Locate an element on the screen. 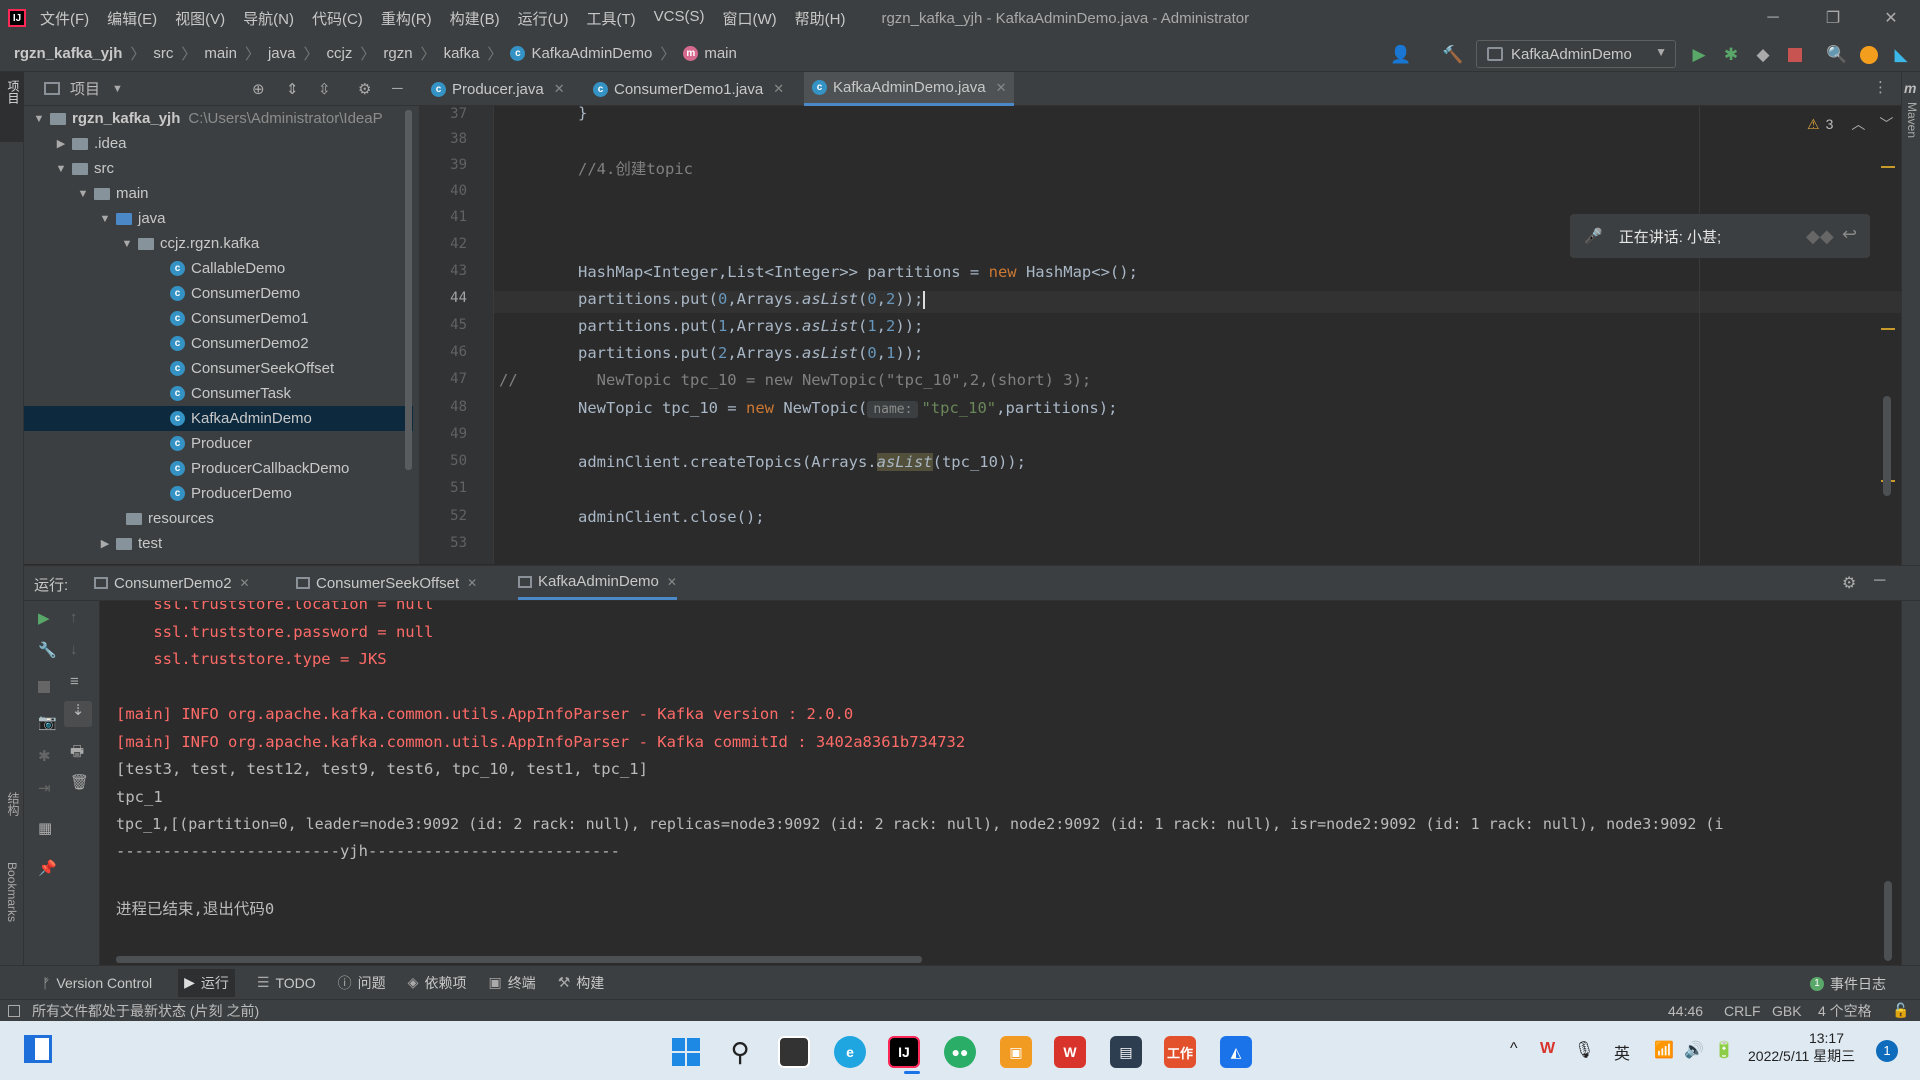  tree-item-java: ▼ java is located at coordinates (132, 218).